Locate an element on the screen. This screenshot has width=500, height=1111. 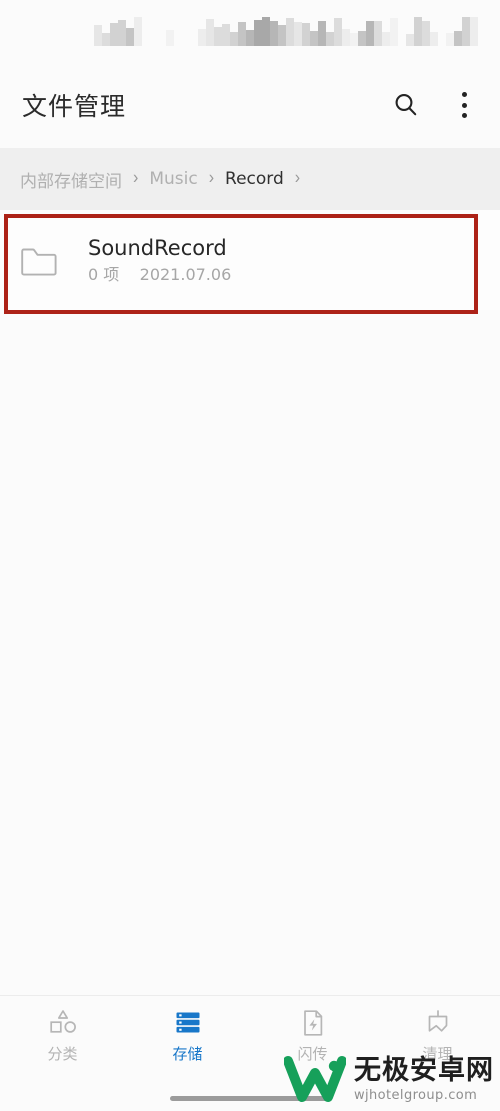
file-meta: SoundRecord 0 项 2021.07.06 is located at coordinates (160, 259).